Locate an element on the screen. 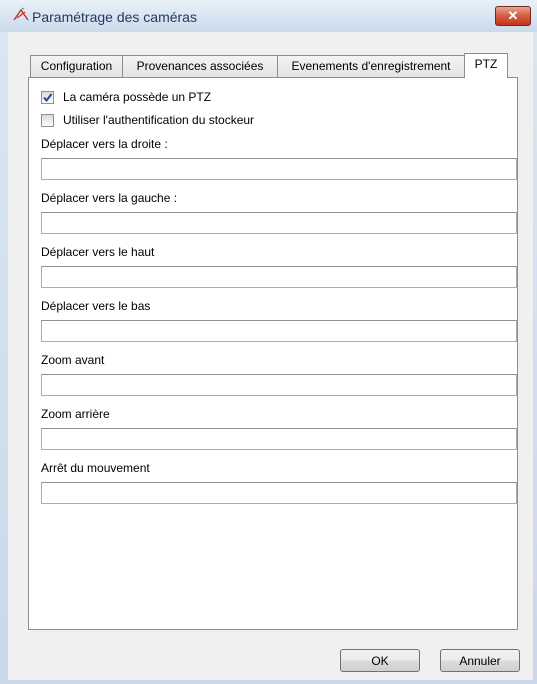 The image size is (537, 684). move-right-field is located at coordinates (279, 169).